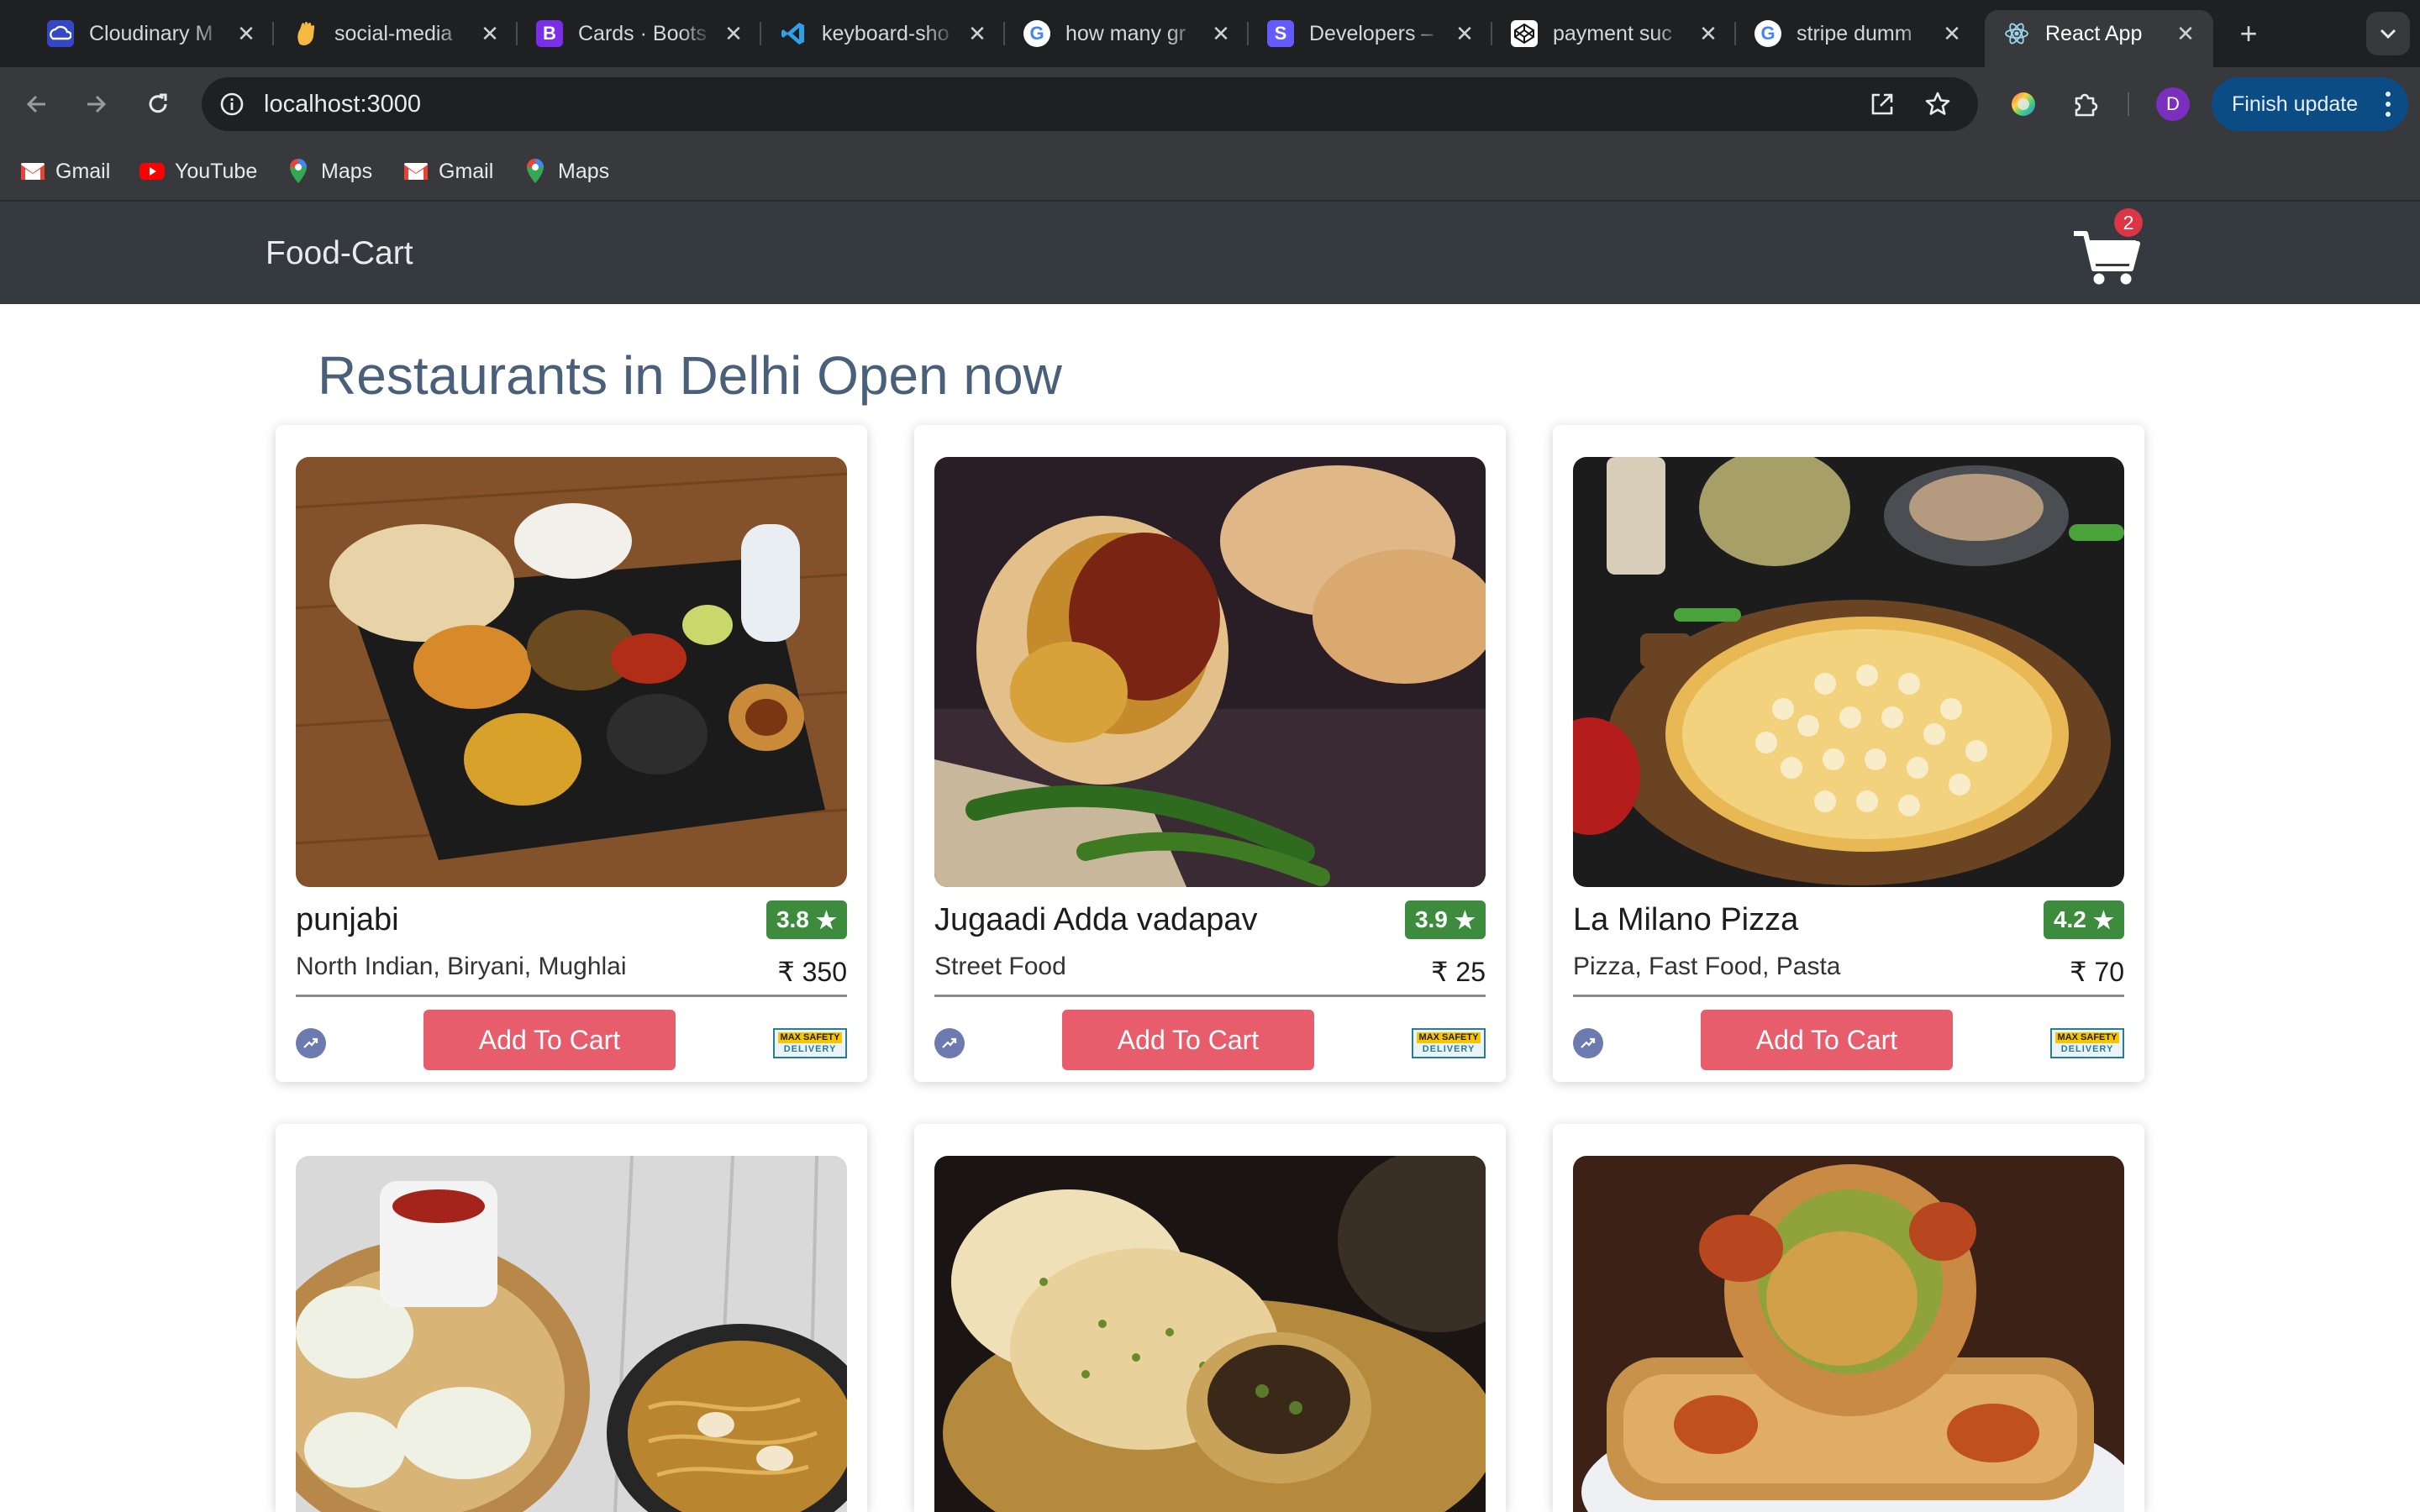 The height and width of the screenshot is (1512, 2420). I want to click on tab-search-button, so click(2388, 33).